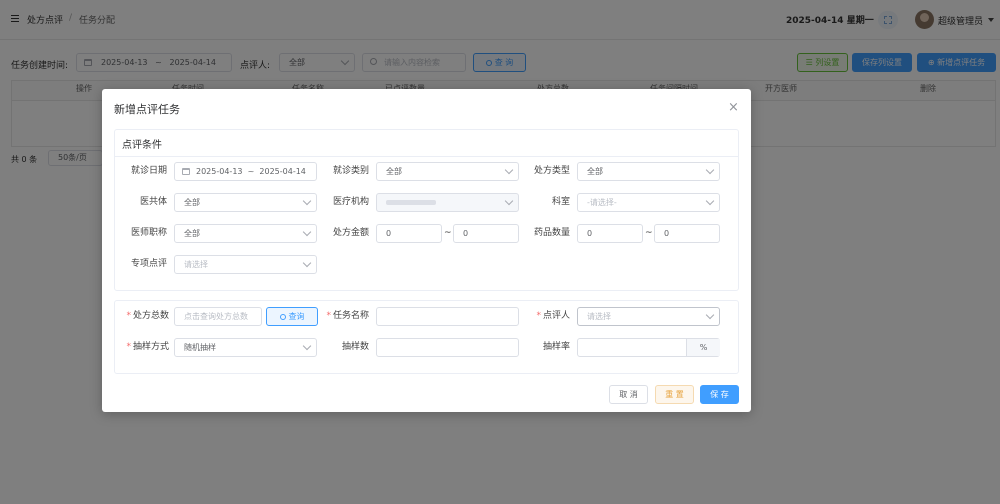  What do you see at coordinates (551, 233) in the screenshot?
I see `drug-count-label: 药品数量` at bounding box center [551, 233].